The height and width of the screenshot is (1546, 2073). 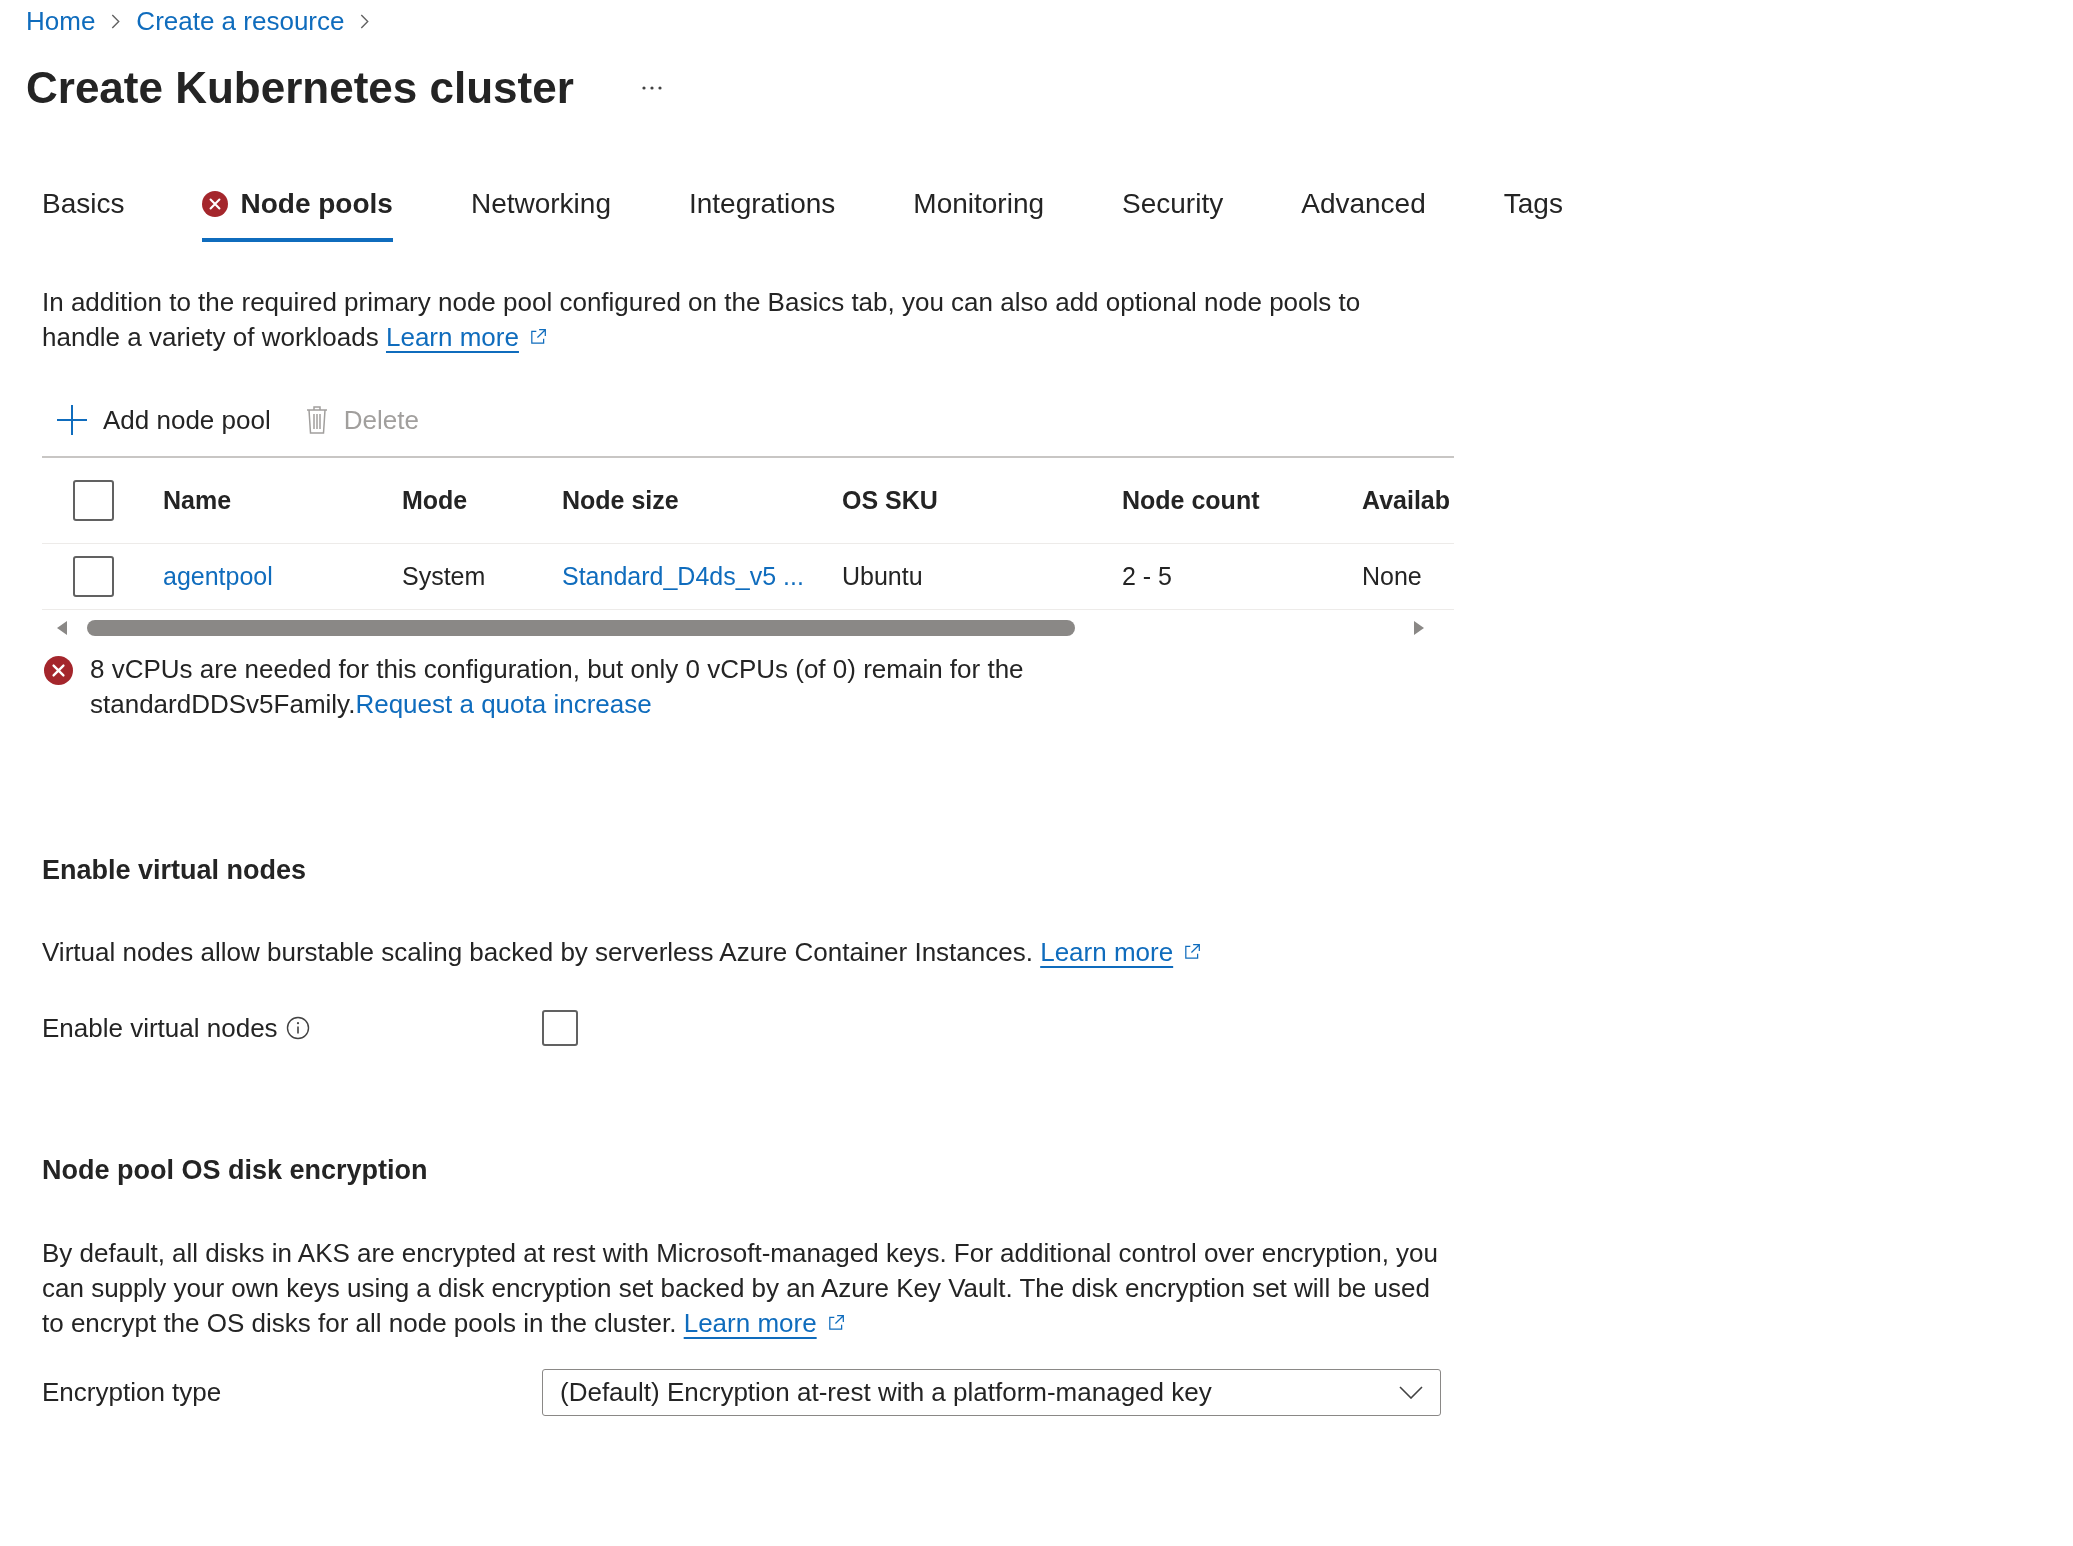 I want to click on field-label: Enable virtual nodes, so click(x=160, y=1028).